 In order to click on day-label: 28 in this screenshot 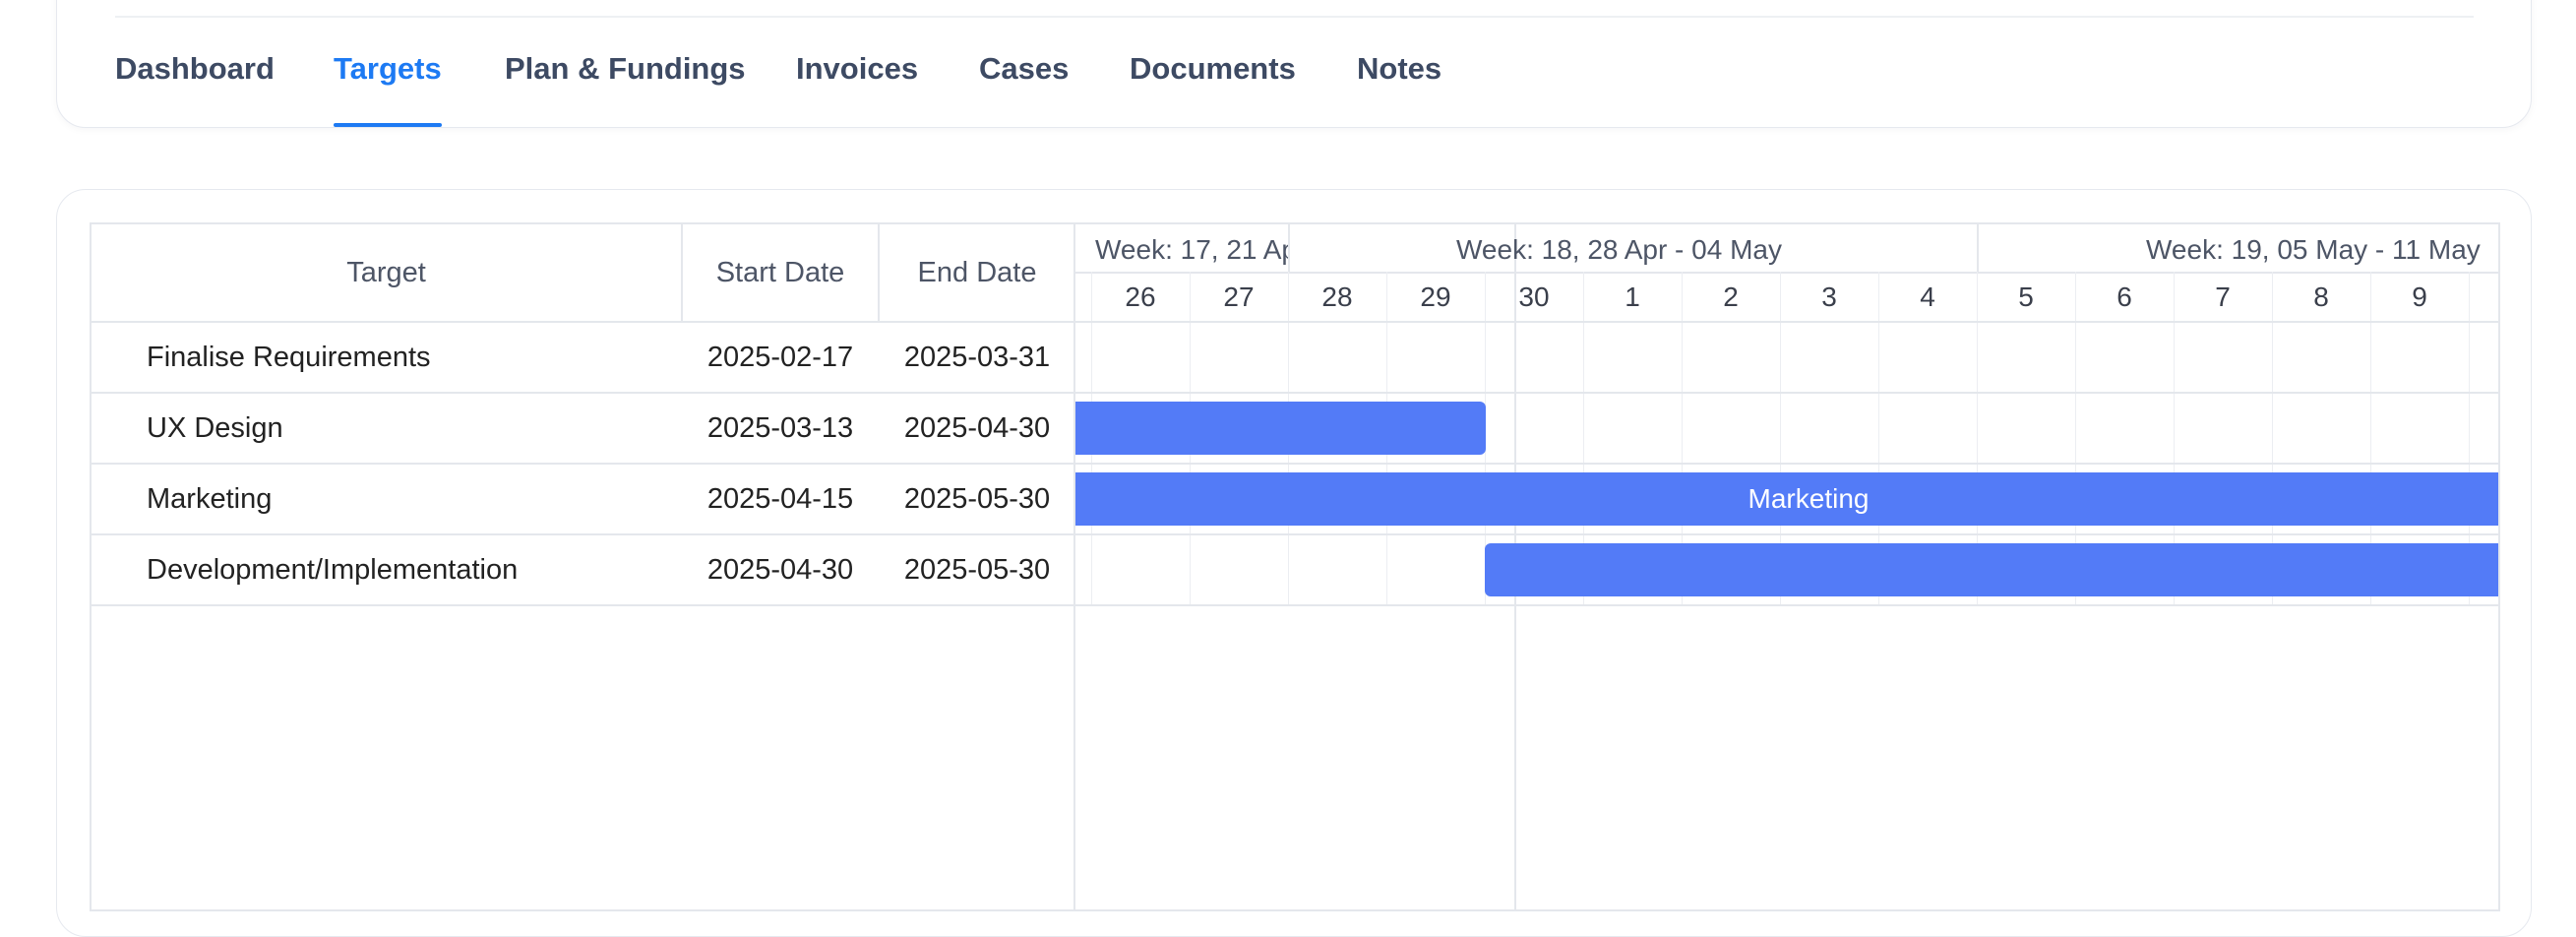, I will do `click(1337, 296)`.